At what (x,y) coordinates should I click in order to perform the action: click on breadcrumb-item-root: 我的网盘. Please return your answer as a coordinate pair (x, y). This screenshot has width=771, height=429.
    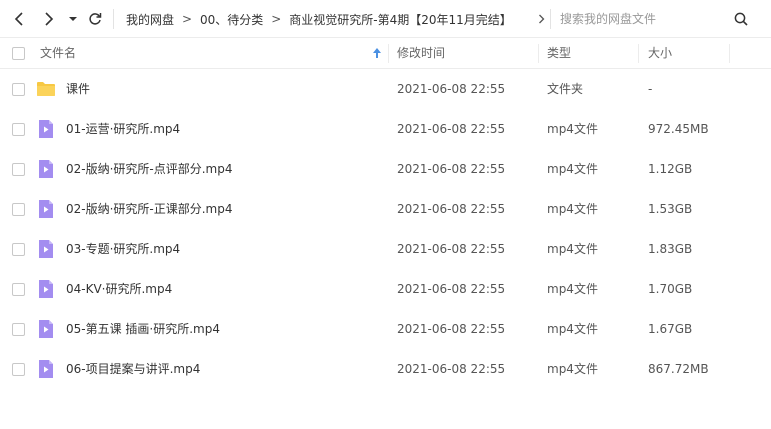
    Looking at the image, I should click on (150, 19).